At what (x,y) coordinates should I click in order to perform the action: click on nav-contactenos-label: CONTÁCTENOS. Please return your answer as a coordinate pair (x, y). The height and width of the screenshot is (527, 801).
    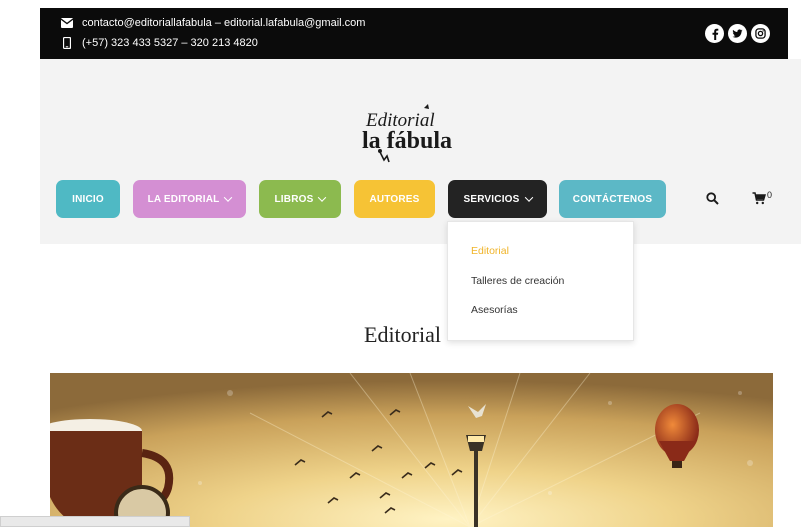
    Looking at the image, I should click on (612, 199).